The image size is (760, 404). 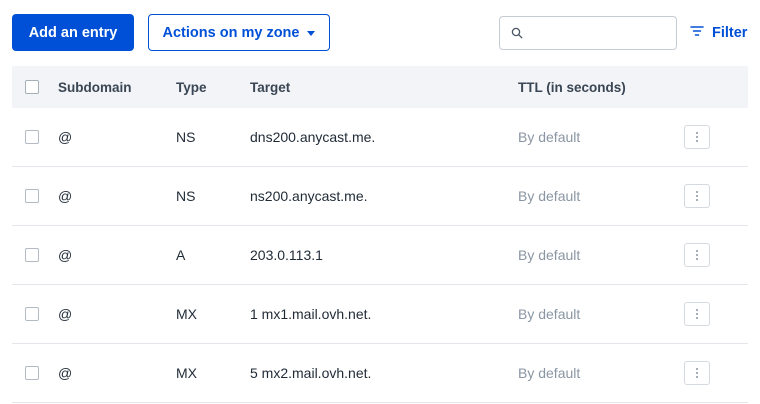 I want to click on table-row: @ A 203.0.113.1 By default, so click(x=380, y=255).